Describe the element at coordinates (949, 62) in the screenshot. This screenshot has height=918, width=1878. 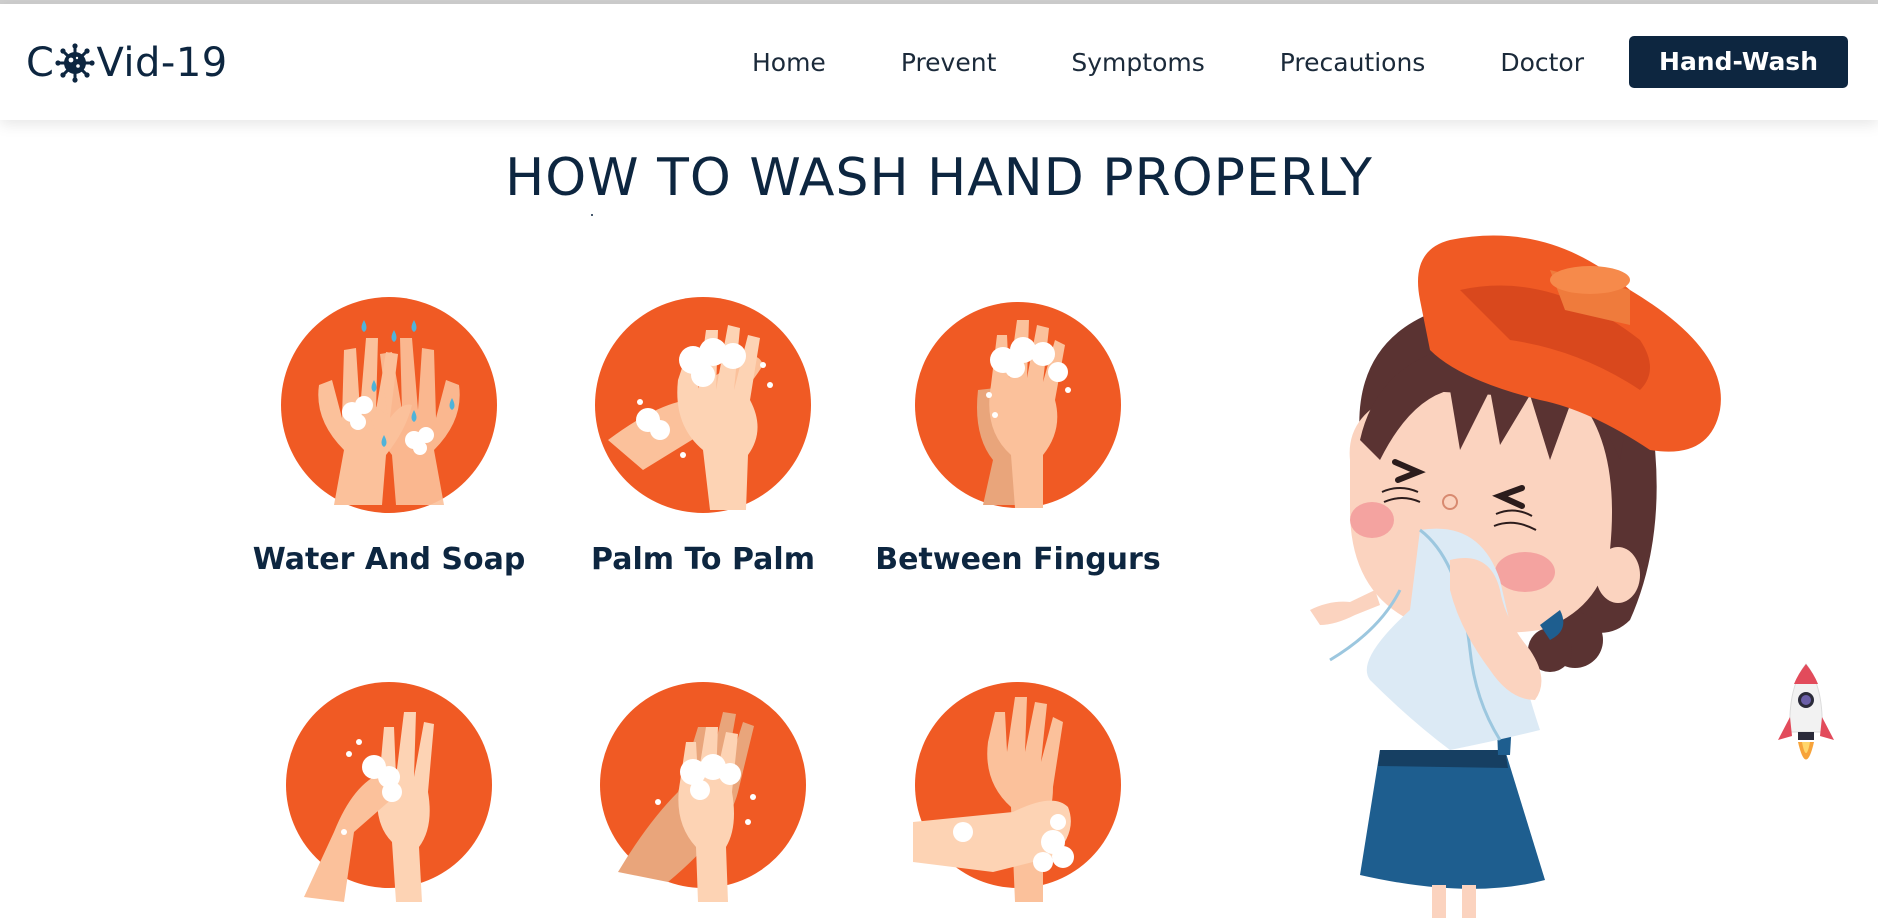
I see `nav-prevent: Prevent` at that location.